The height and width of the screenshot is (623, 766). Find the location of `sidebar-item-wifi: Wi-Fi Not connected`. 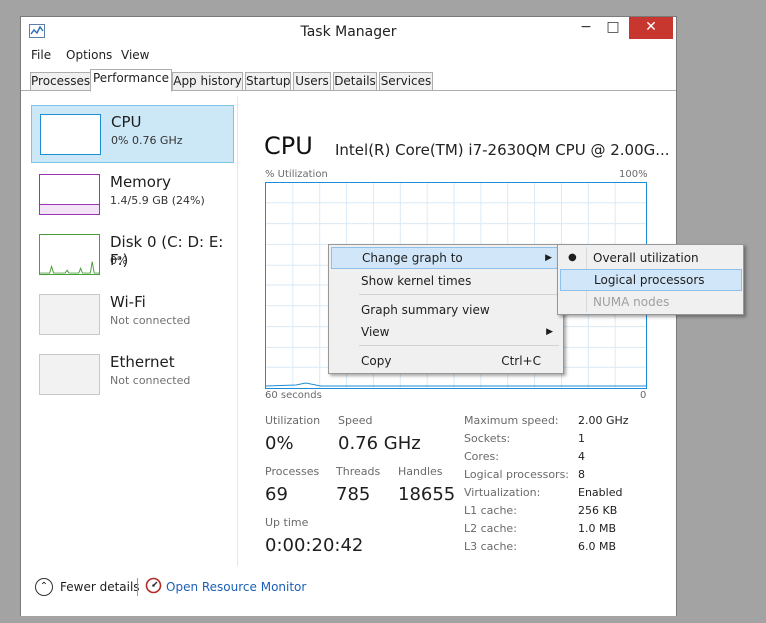

sidebar-item-wifi: Wi-Fi Not connected is located at coordinates (132, 315).